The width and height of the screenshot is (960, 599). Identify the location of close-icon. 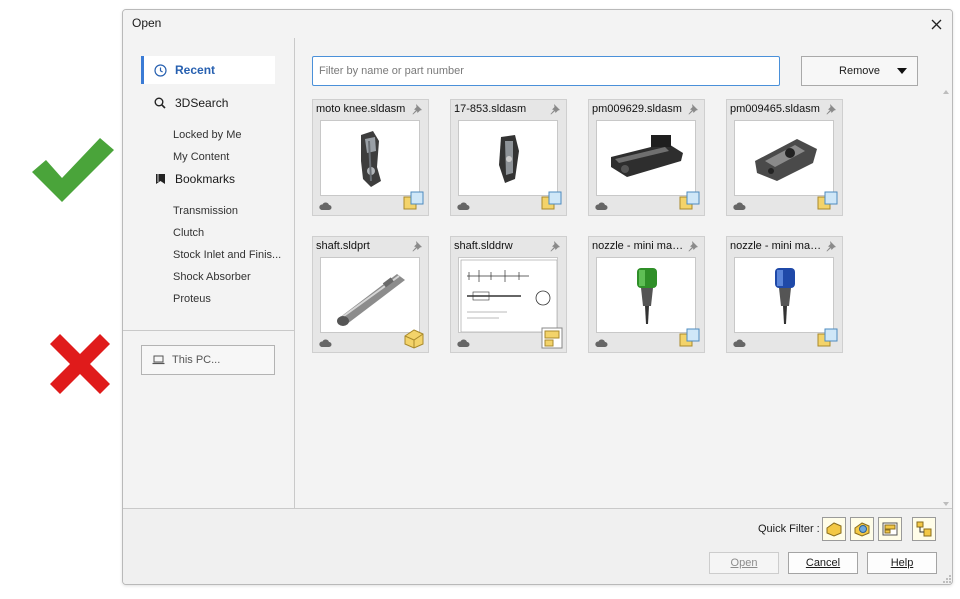
(936, 24).